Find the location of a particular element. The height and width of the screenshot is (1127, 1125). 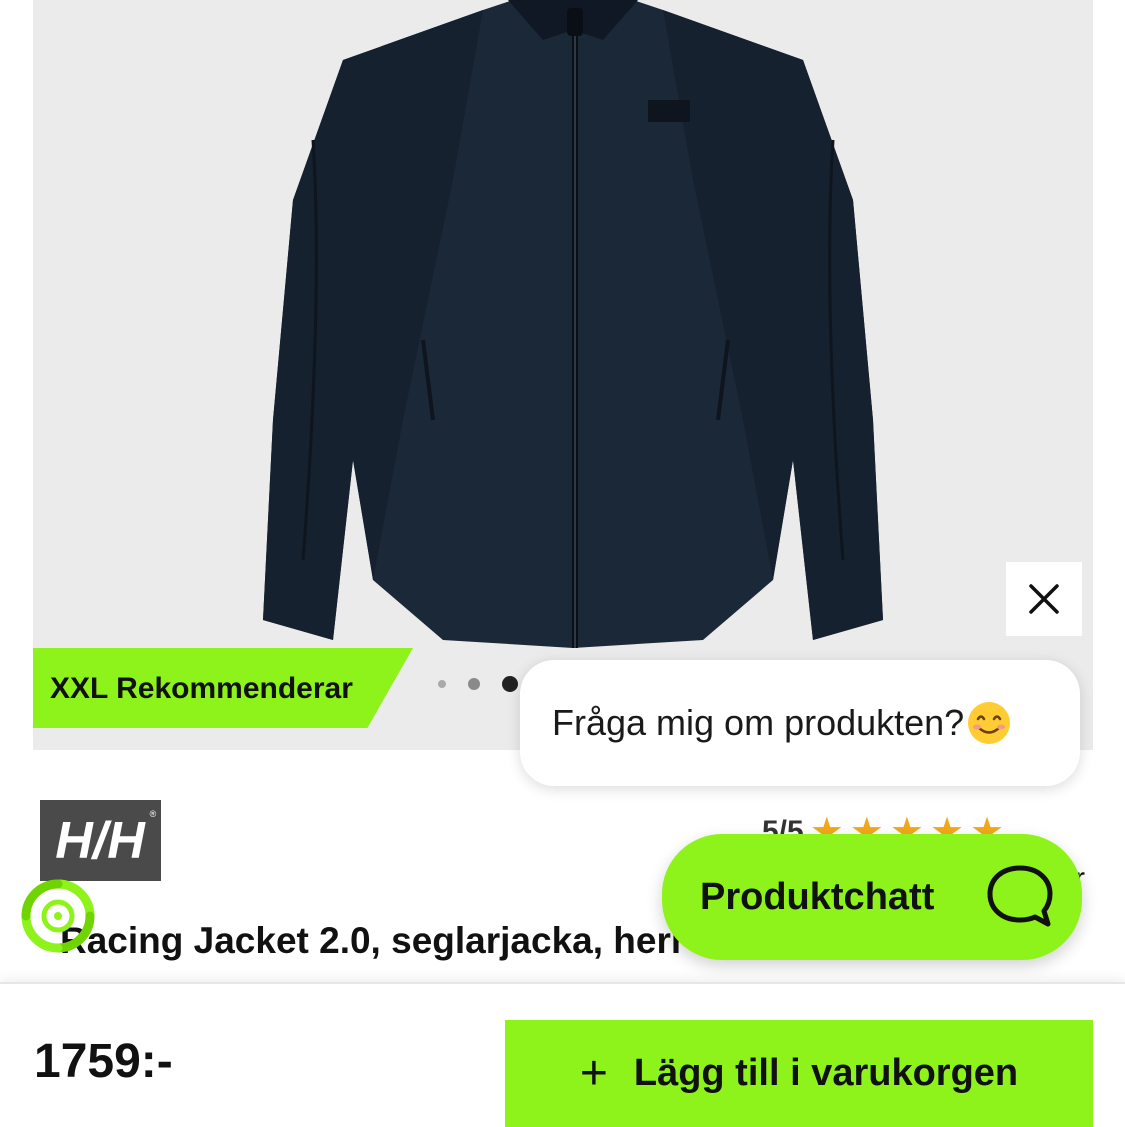

purchase-bar: 1759:- + Lägg till i varukorgen is located at coordinates (562, 1054).